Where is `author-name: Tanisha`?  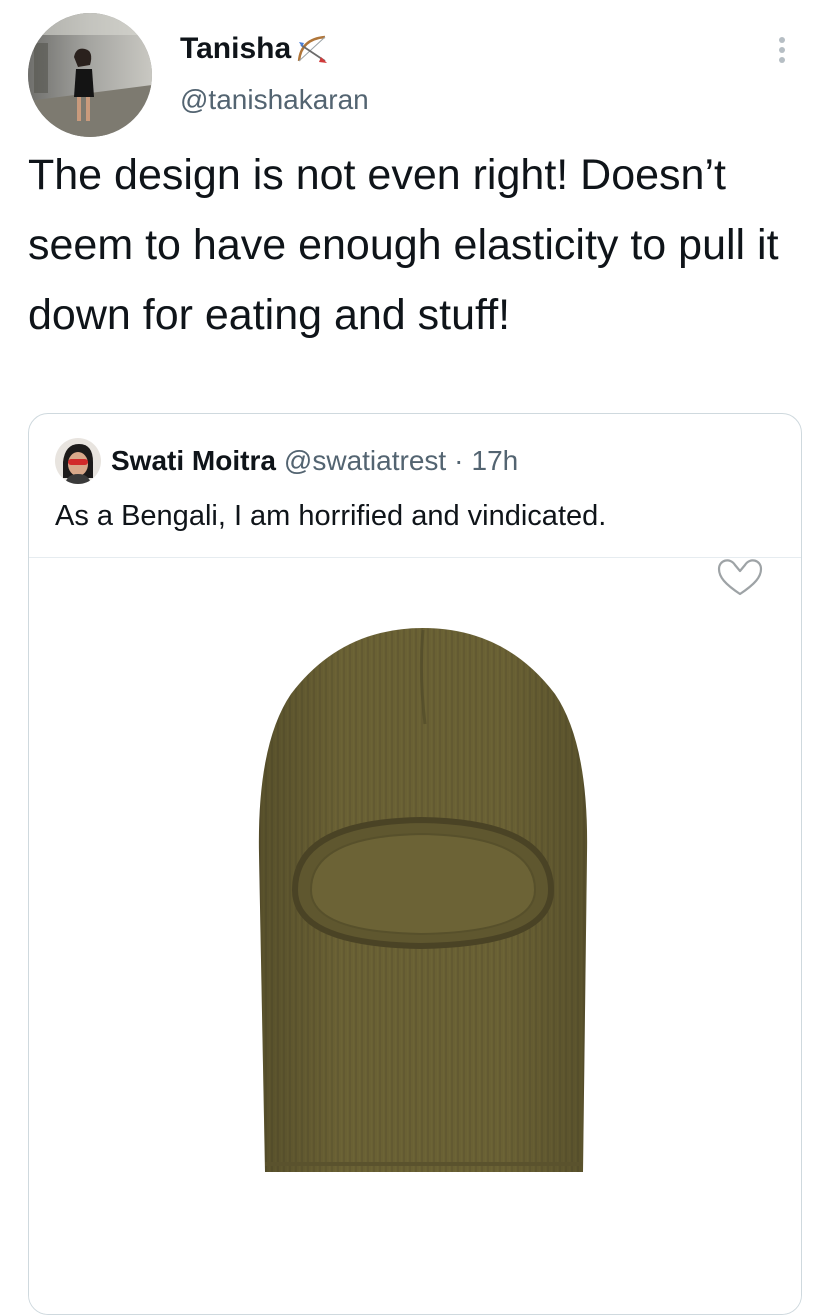 author-name: Tanisha is located at coordinates (235, 49).